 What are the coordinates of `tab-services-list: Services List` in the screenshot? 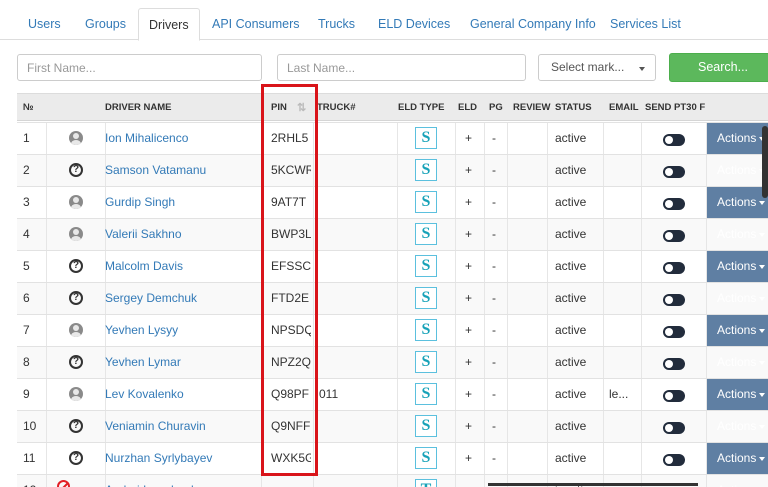 It's located at (645, 24).